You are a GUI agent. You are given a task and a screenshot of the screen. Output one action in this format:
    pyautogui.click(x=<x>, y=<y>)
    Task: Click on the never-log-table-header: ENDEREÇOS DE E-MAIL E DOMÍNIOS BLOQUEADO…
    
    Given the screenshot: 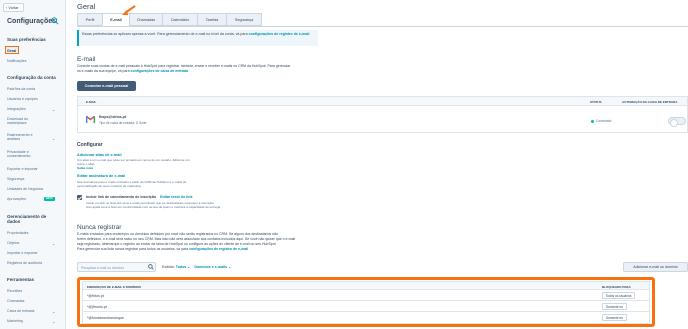 What is the action you would take?
    pyautogui.click(x=366, y=286)
    